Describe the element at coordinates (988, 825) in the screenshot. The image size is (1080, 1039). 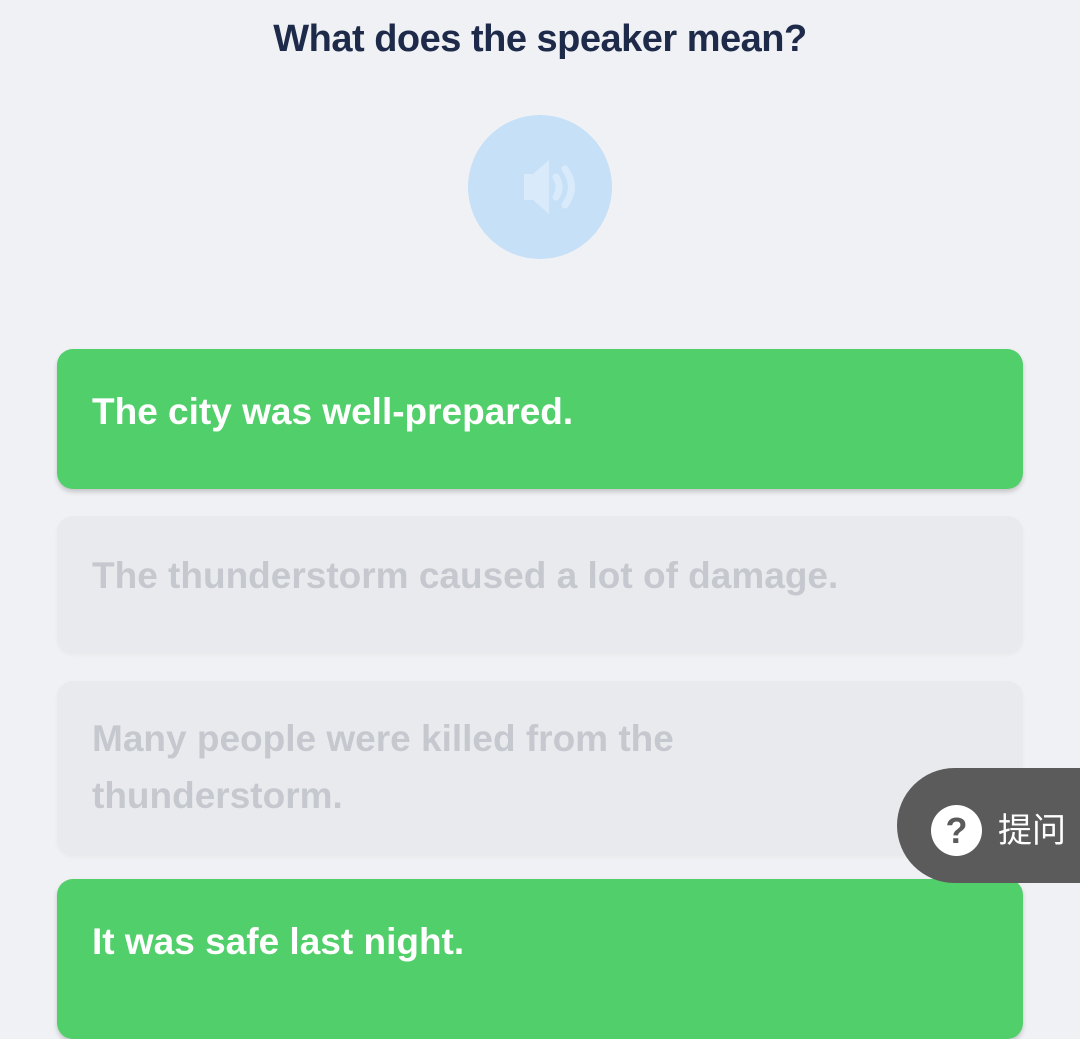
I see `ask-question-button: ? 提问` at that location.